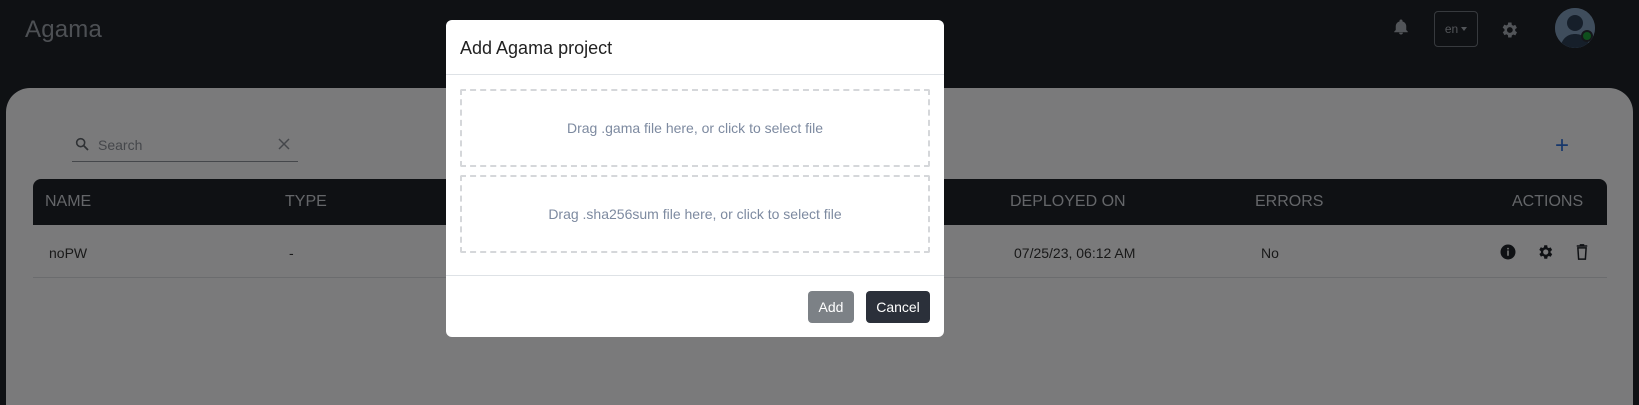 This screenshot has height=405, width=1639. What do you see at coordinates (536, 48) in the screenshot?
I see `dialog-title: Add Agama project` at bounding box center [536, 48].